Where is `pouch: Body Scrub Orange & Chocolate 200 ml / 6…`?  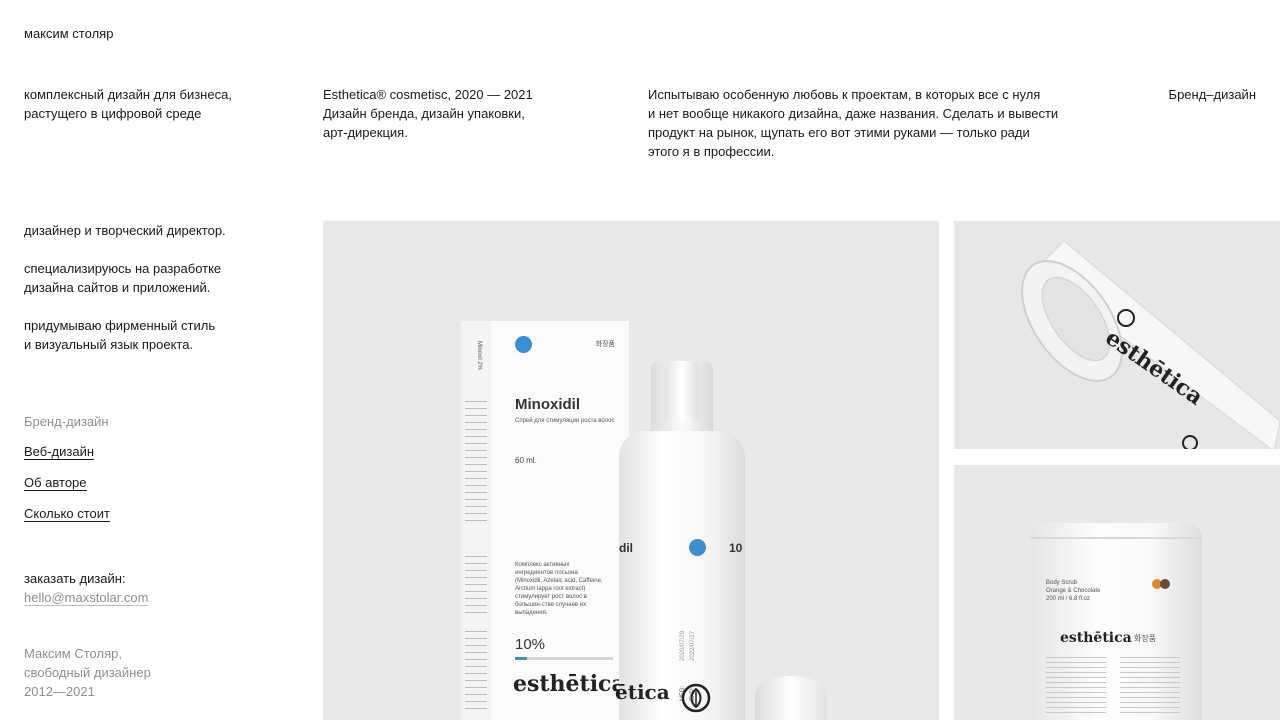 pouch: Body Scrub Orange & Chocolate 200 ml / 6… is located at coordinates (1116, 621).